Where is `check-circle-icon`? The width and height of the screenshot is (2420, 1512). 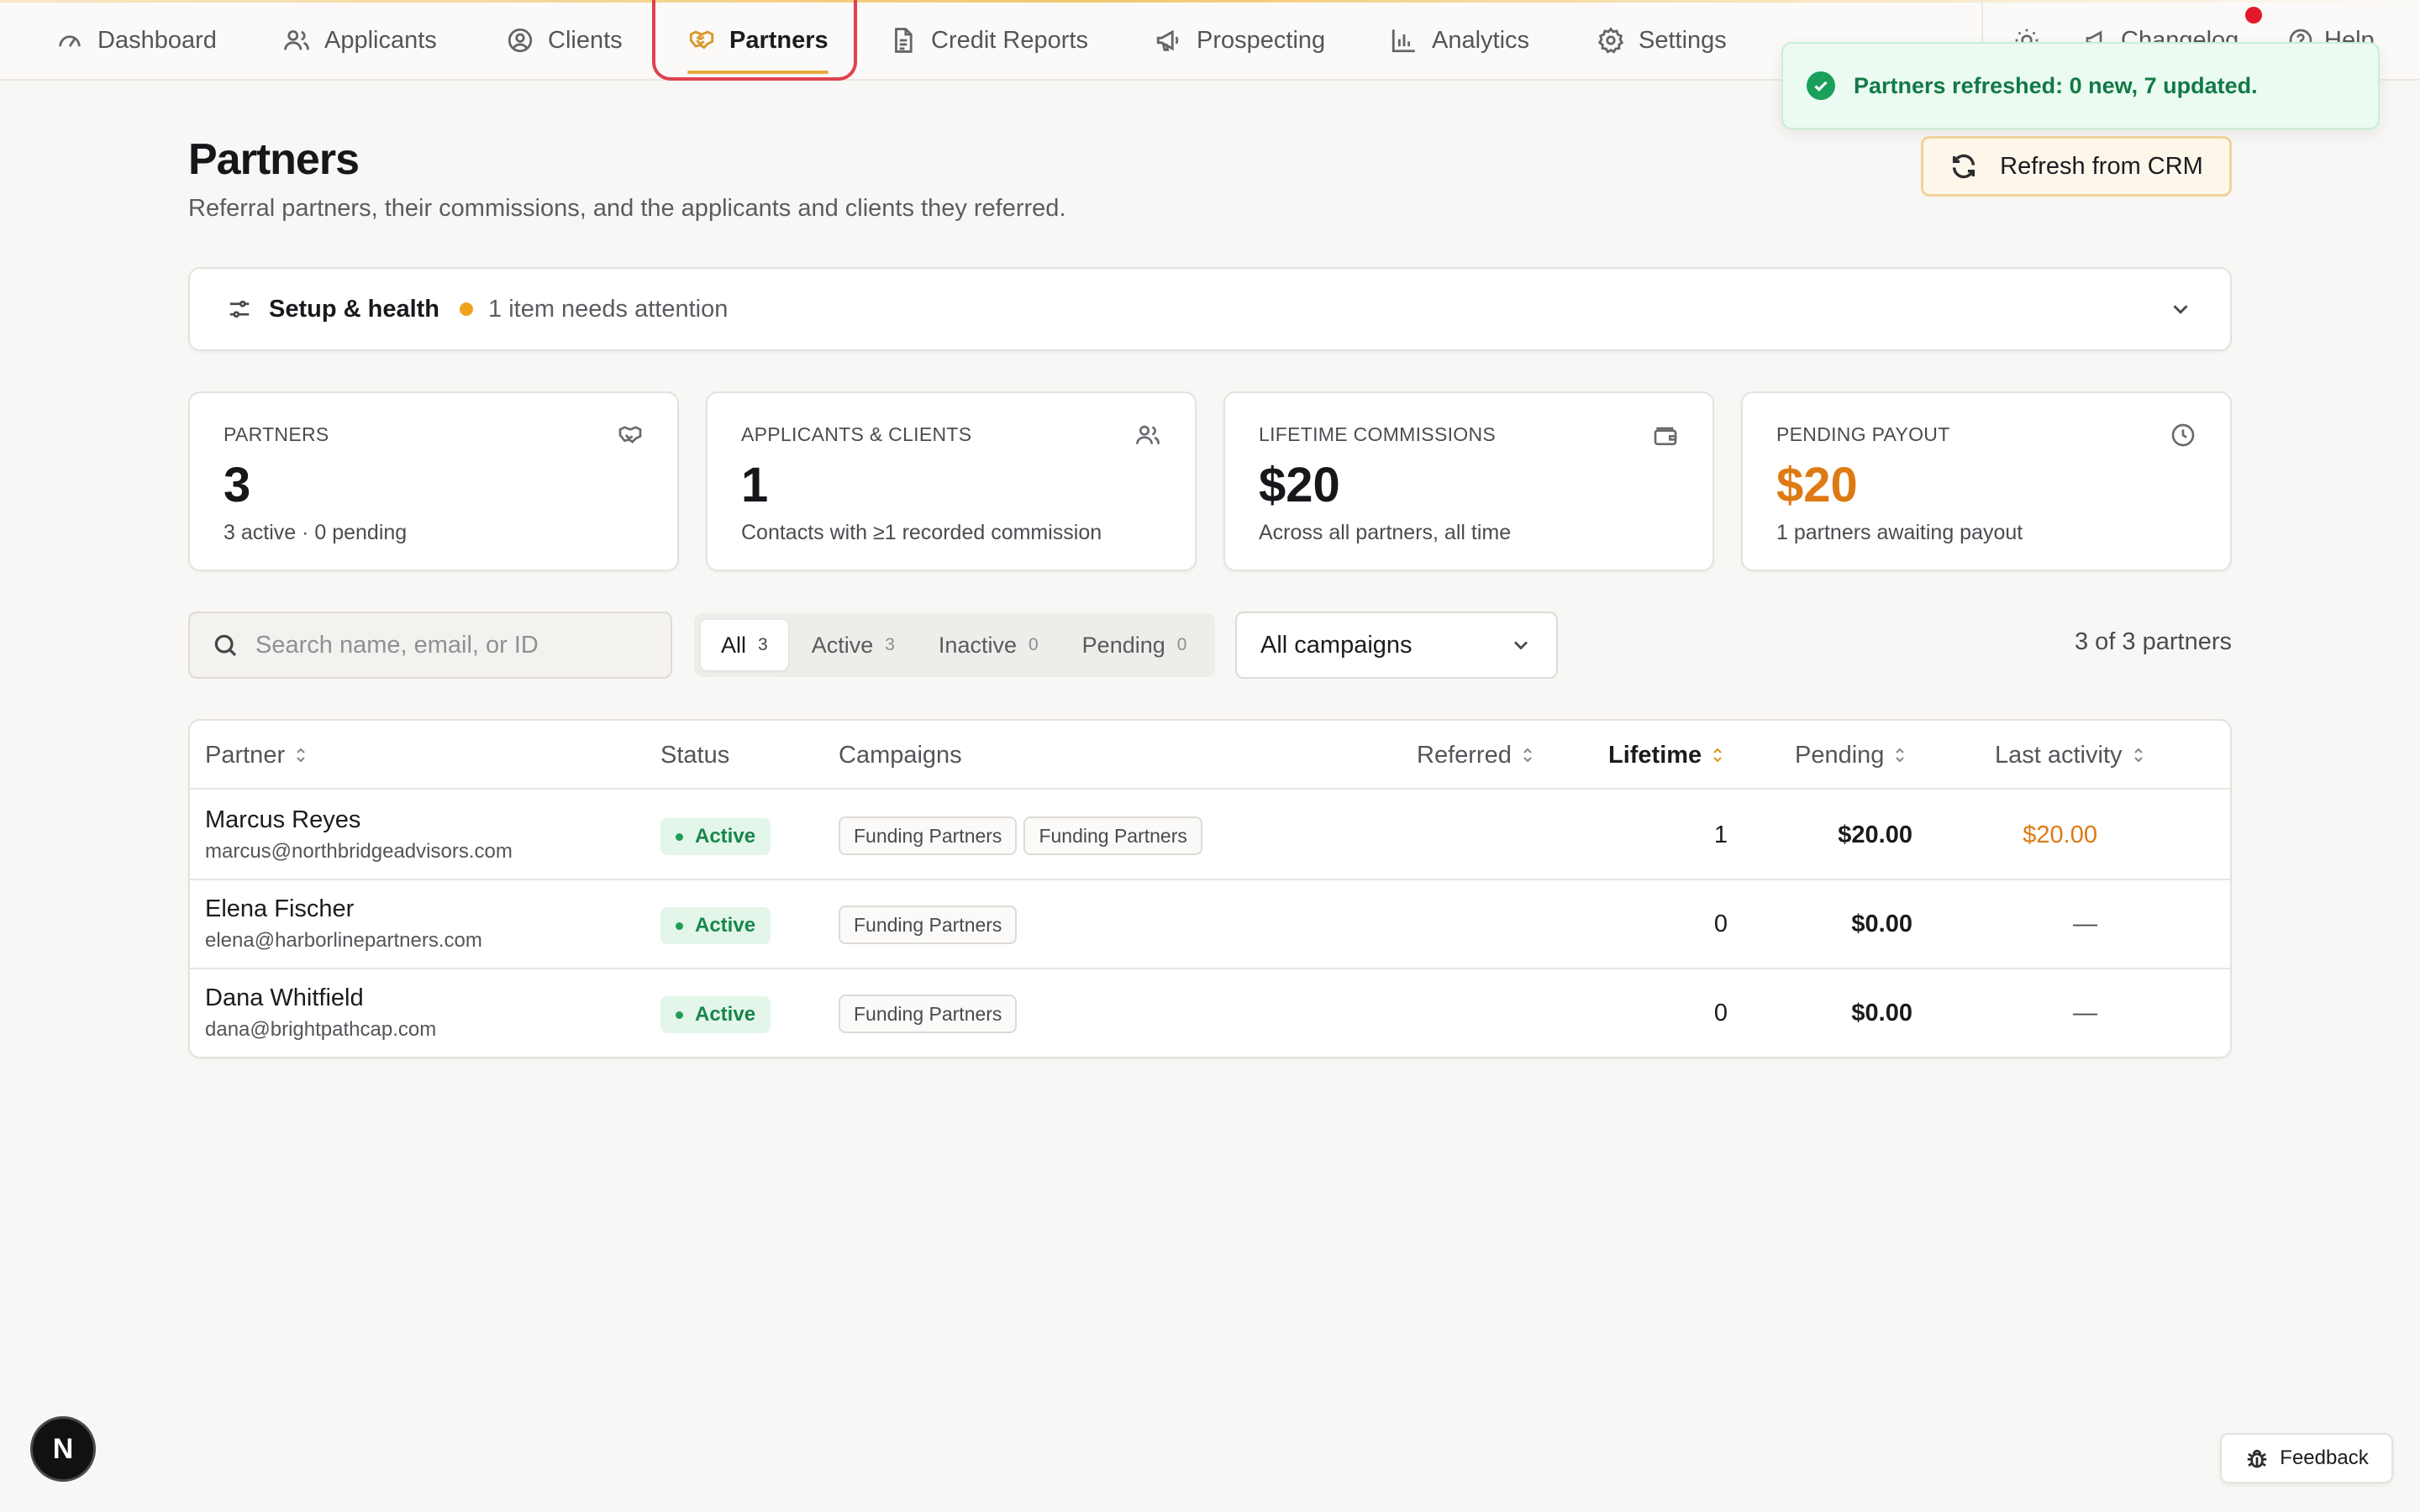
check-circle-icon is located at coordinates (1821, 85).